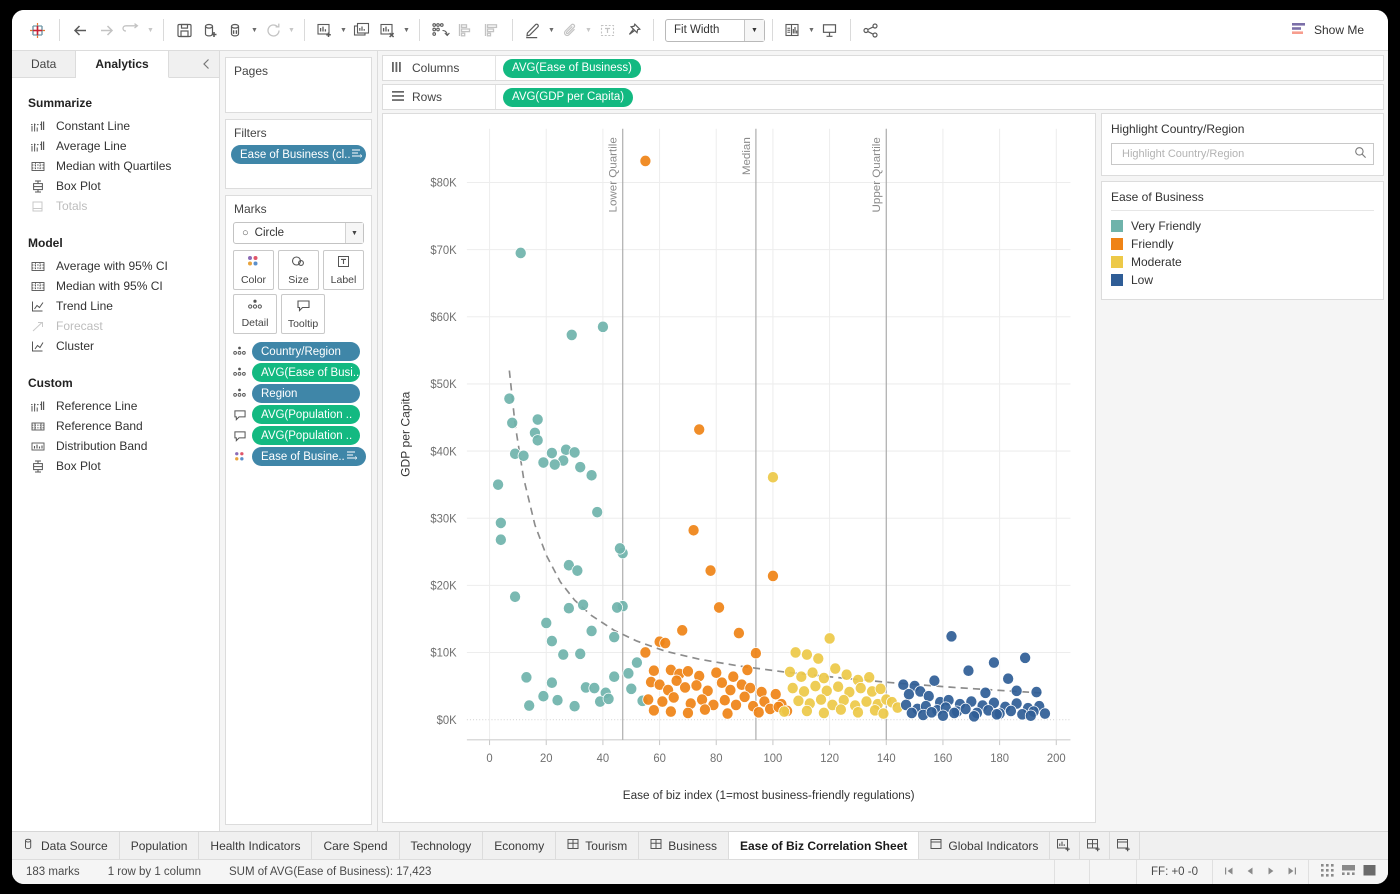 Image resolution: width=1400 pixels, height=894 pixels. Describe the element at coordinates (633, 30) in the screenshot. I see `pin-icon` at that location.